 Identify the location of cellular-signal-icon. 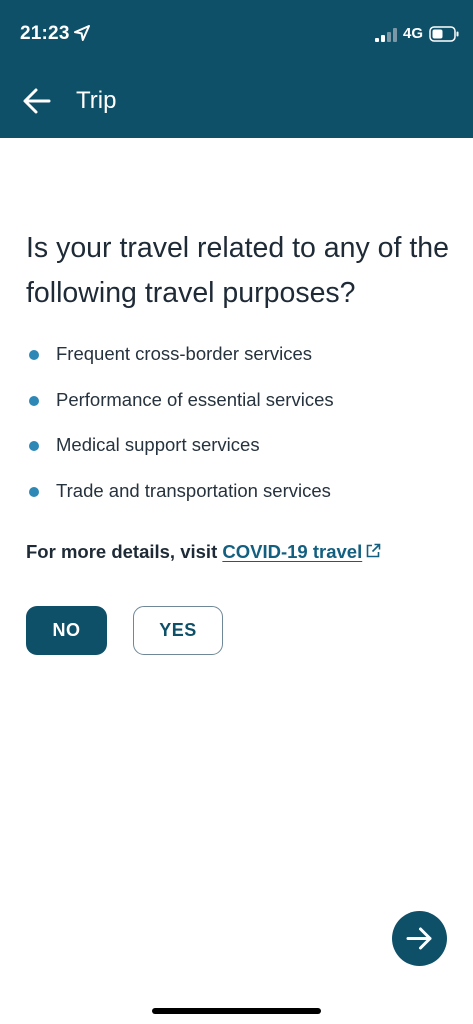
(386, 35).